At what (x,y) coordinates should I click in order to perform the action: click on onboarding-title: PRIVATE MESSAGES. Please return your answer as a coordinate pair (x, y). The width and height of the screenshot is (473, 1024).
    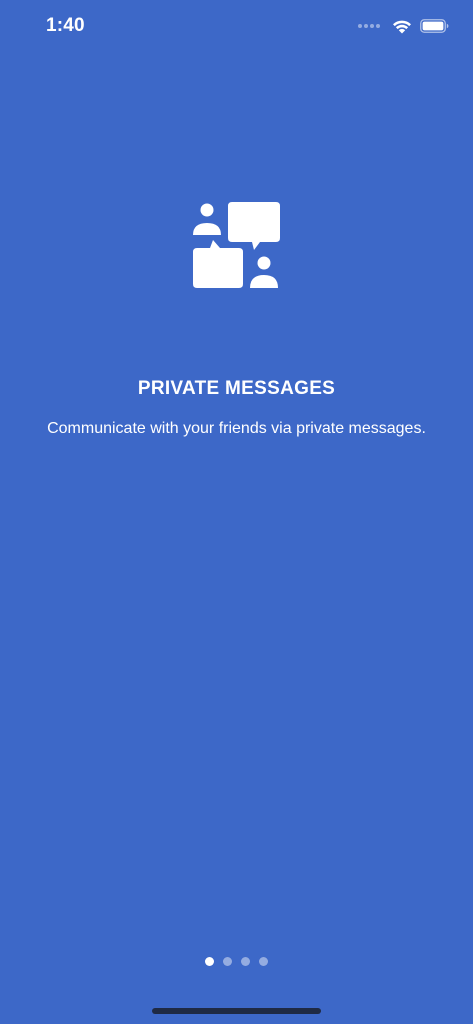
    Looking at the image, I should click on (236, 388).